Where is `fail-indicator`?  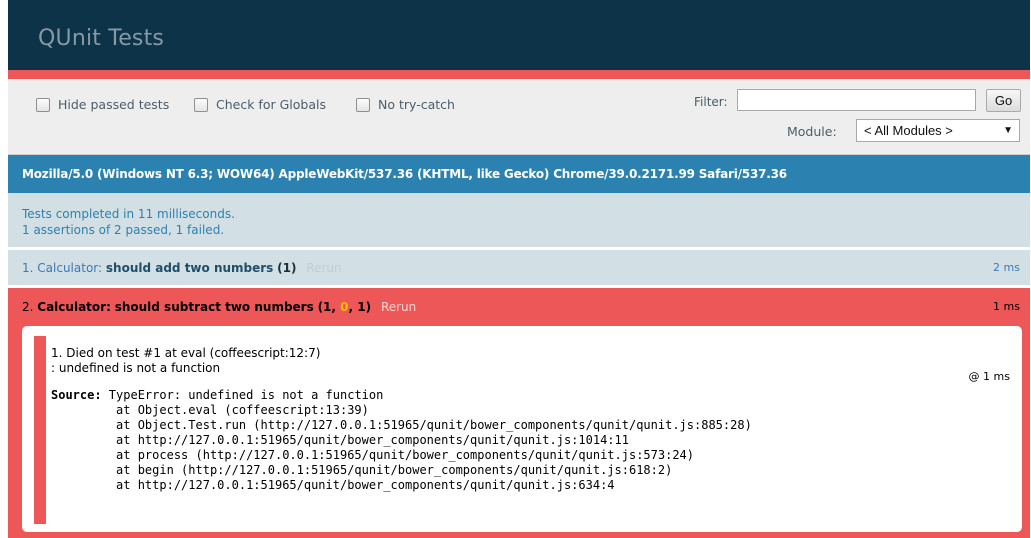 fail-indicator is located at coordinates (40, 430).